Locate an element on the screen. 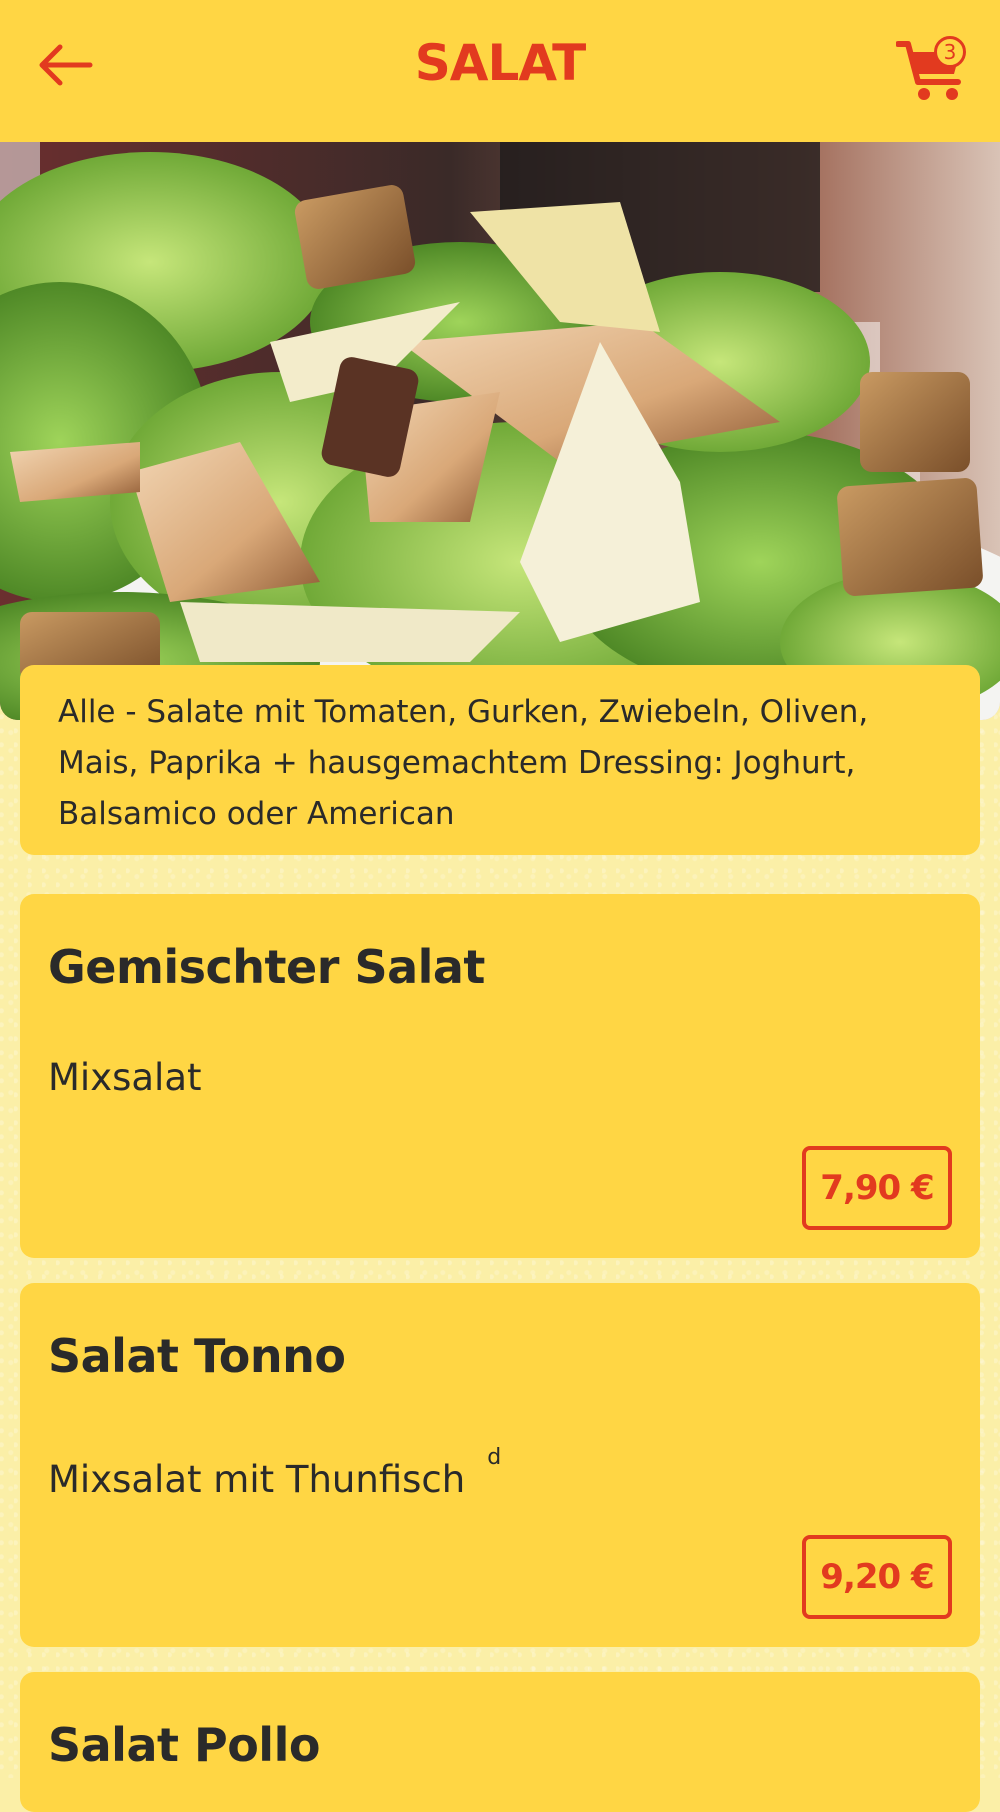 The height and width of the screenshot is (1812, 1000). product-card-salat-pollo: Salat Pollo is located at coordinates (500, 1742).